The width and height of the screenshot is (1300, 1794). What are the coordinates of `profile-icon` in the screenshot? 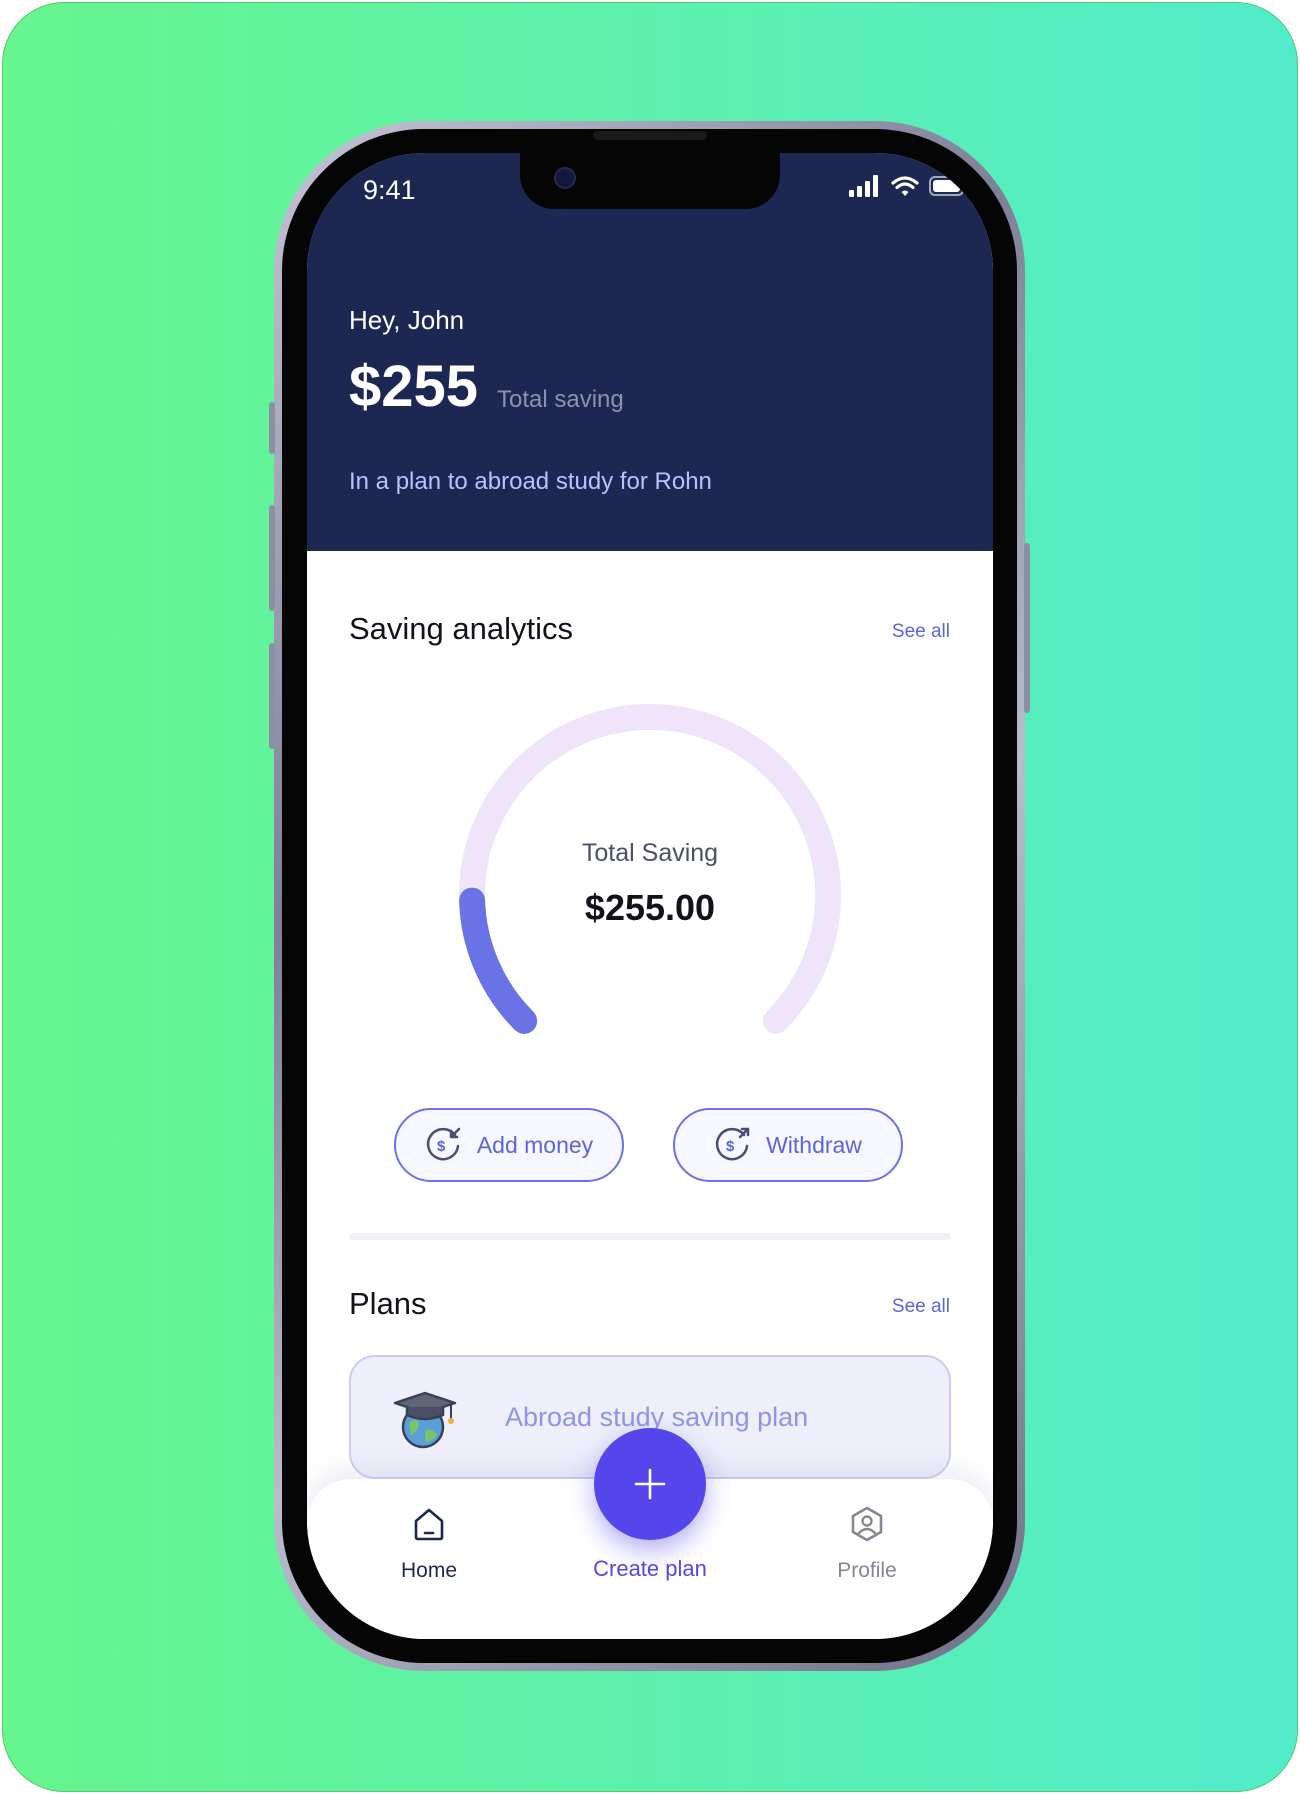 It's located at (867, 1524).